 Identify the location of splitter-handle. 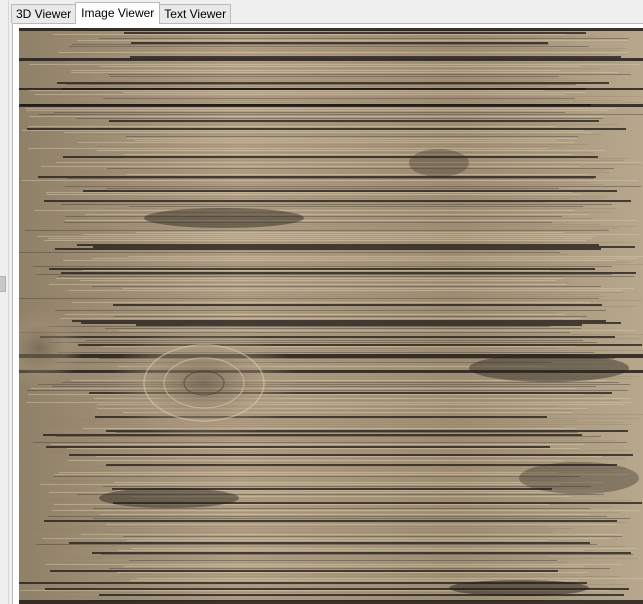
(3, 284).